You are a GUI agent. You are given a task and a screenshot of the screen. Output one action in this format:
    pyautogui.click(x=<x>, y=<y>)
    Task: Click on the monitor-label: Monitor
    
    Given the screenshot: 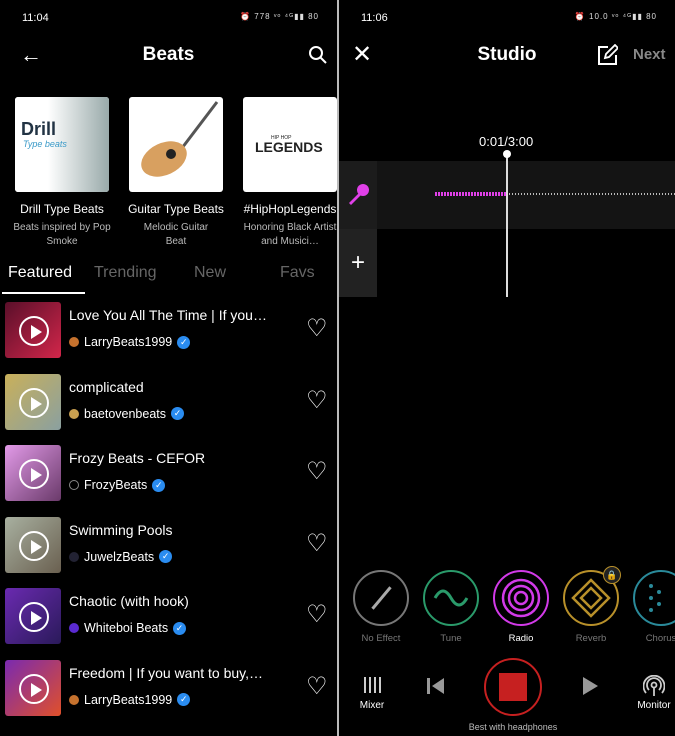 What is the action you would take?
    pyautogui.click(x=654, y=705)
    